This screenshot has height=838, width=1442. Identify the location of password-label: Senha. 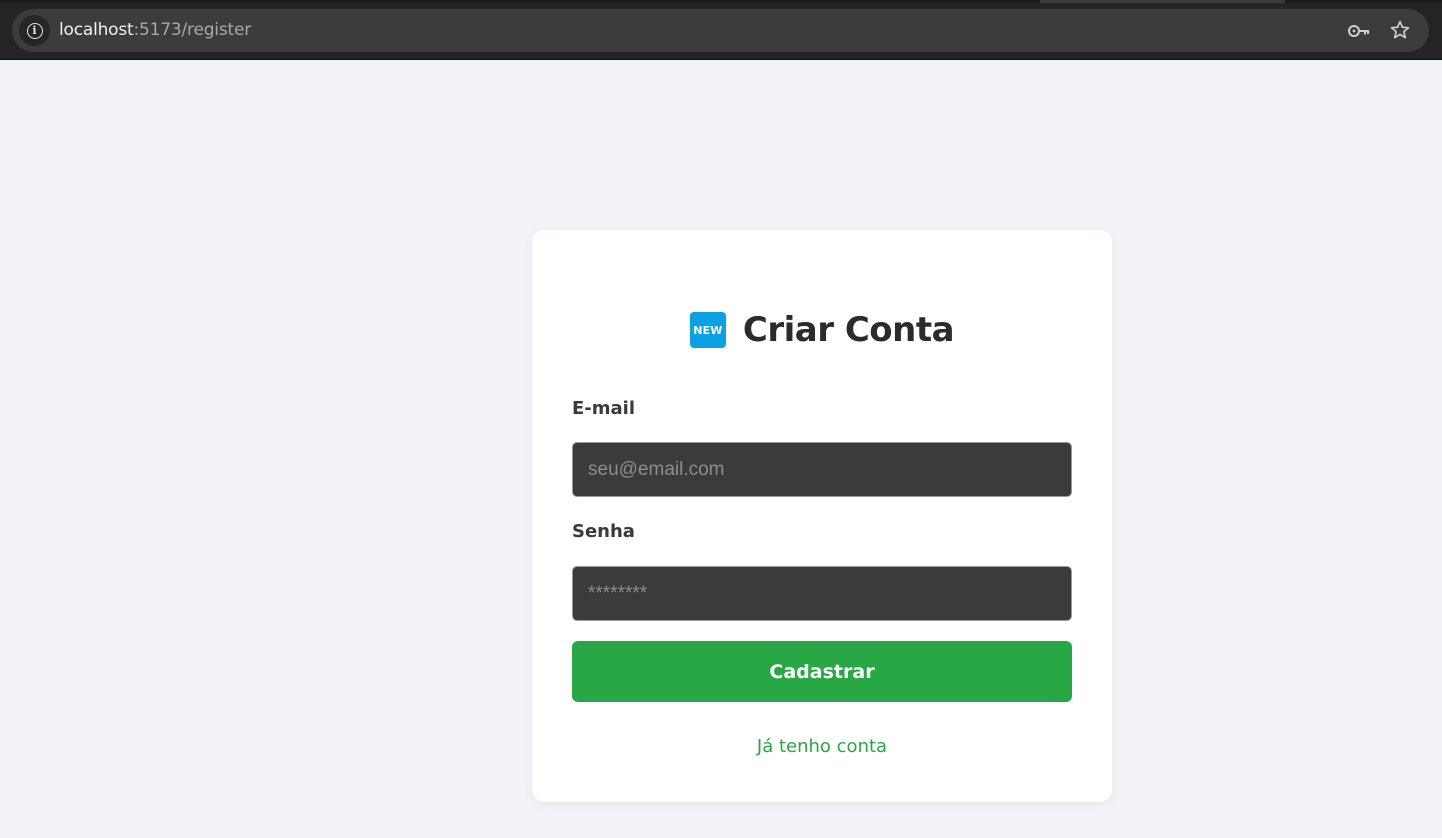
(603, 531).